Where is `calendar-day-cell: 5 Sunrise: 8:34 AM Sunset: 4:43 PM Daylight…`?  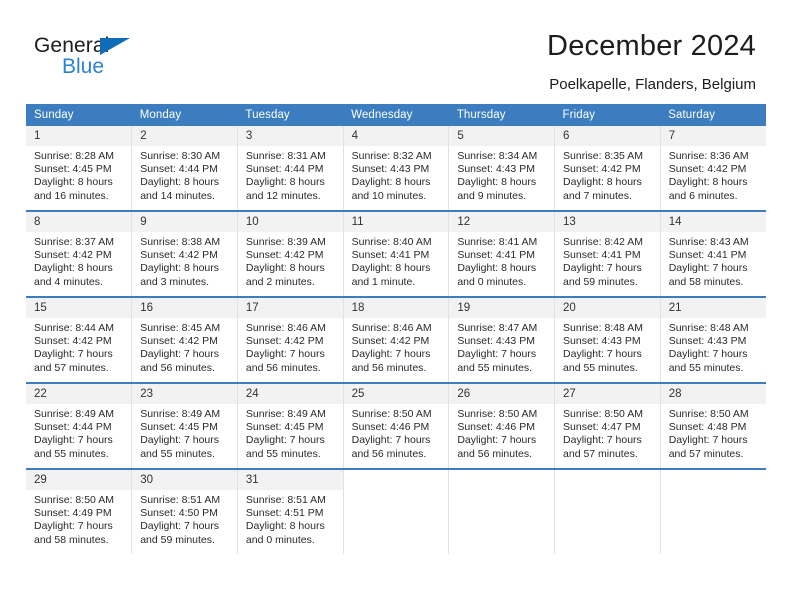 calendar-day-cell: 5 Sunrise: 8:34 AM Sunset: 4:43 PM Daylight… is located at coordinates (502, 168).